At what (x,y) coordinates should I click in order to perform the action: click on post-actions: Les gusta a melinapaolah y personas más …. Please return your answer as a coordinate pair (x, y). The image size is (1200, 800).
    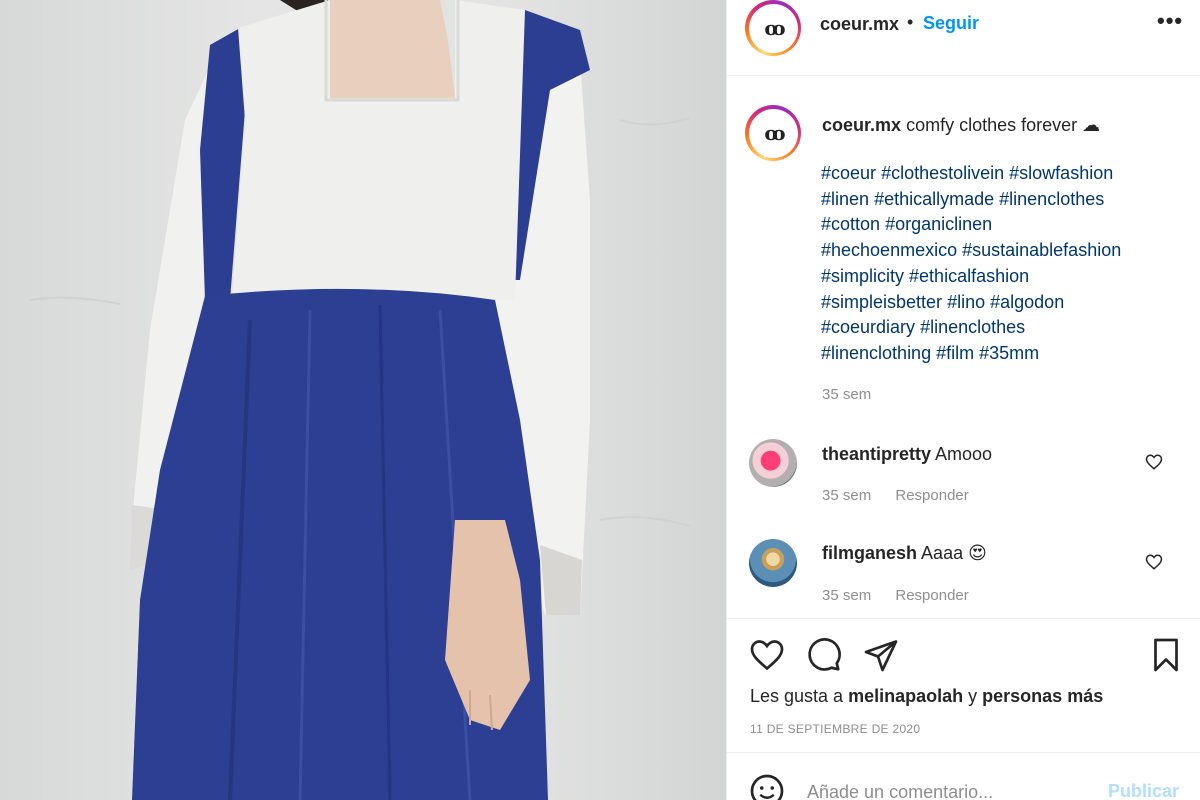
    Looking at the image, I should click on (963, 684).